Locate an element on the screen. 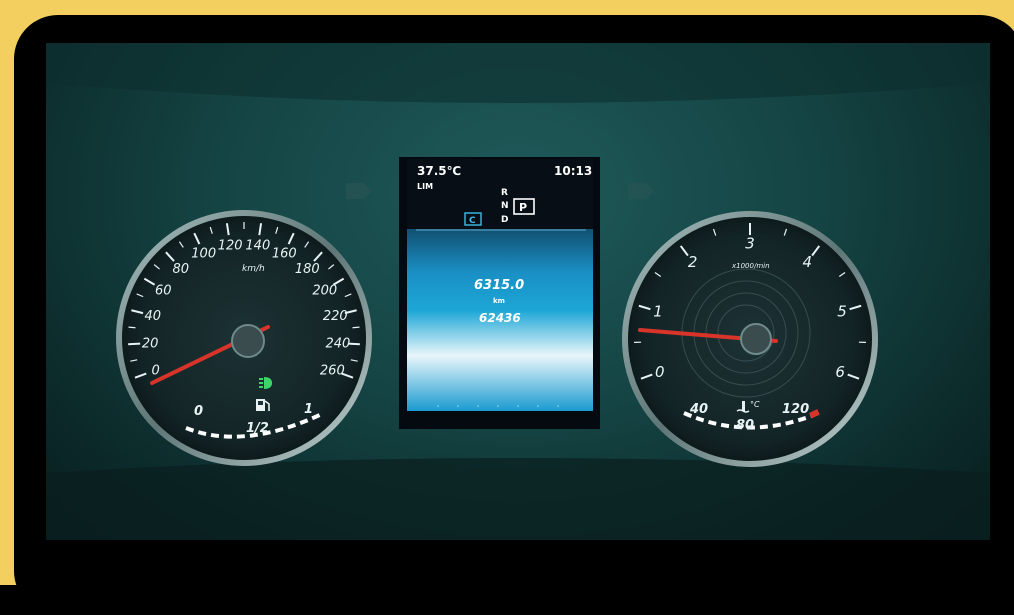  rpm-label: 3 is located at coordinates (750, 243).